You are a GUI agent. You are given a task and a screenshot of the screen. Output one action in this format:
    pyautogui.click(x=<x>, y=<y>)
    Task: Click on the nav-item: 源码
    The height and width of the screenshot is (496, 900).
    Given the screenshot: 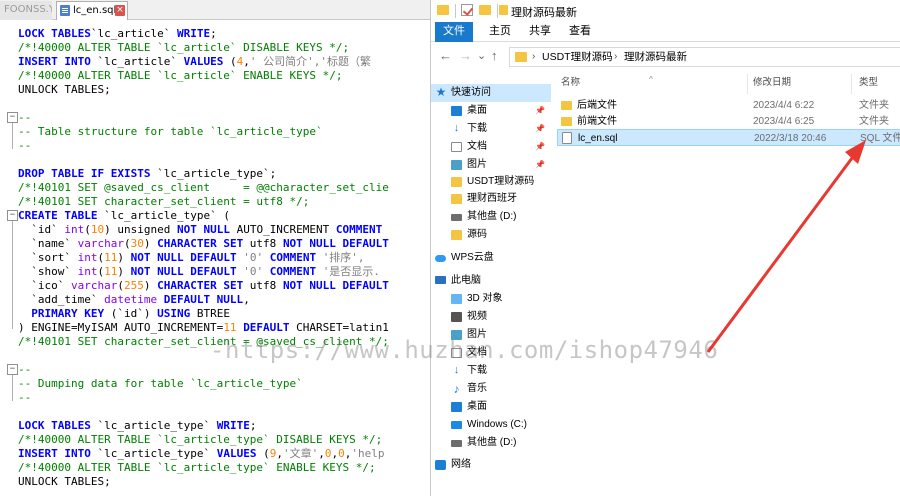 What is the action you would take?
    pyautogui.click(x=491, y=235)
    